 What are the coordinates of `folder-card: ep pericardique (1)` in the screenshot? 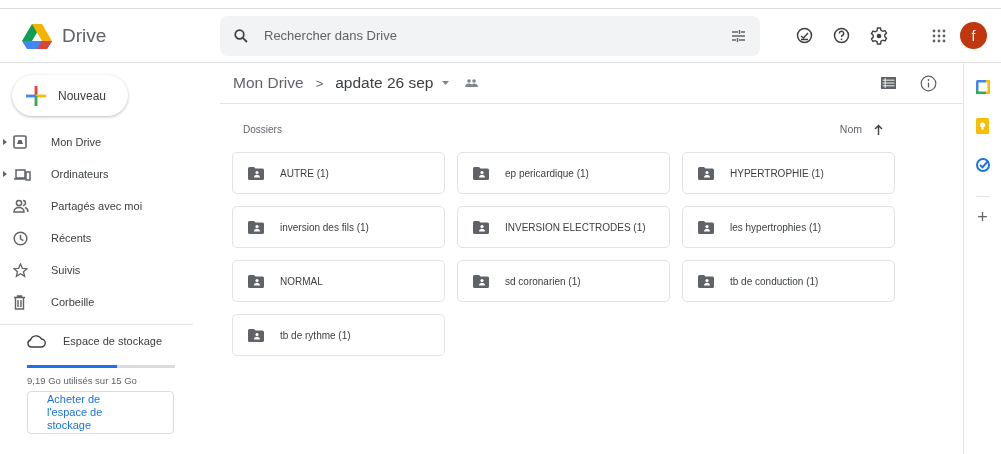 It's located at (563, 173).